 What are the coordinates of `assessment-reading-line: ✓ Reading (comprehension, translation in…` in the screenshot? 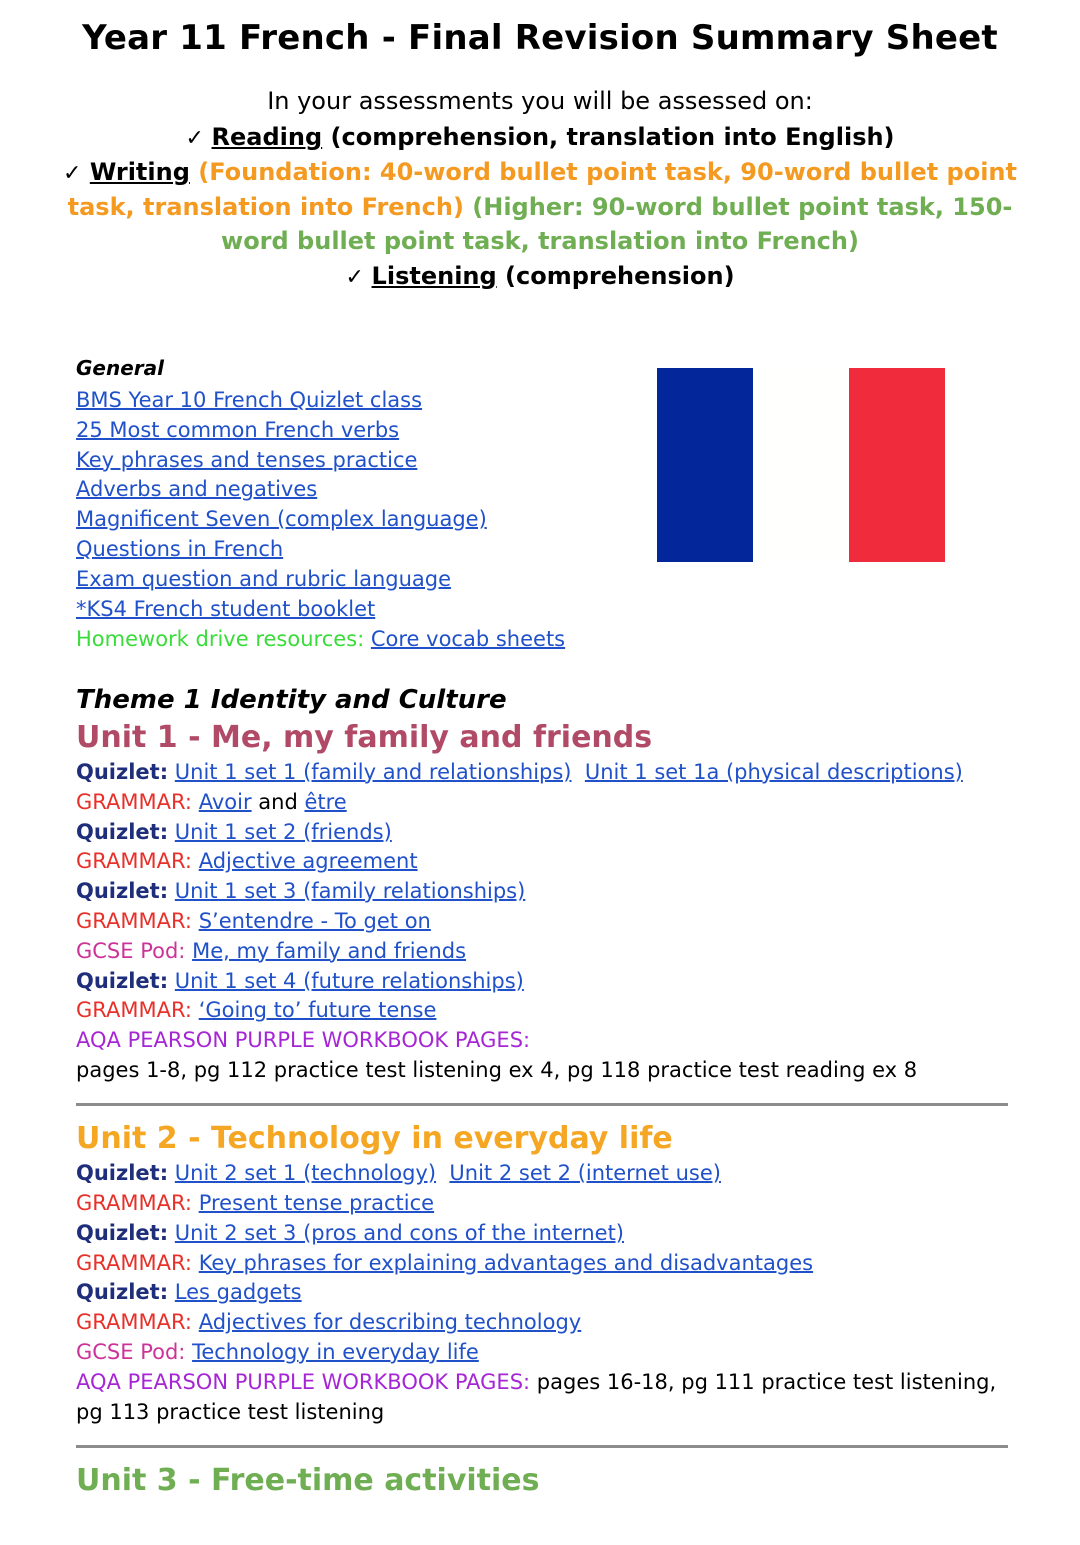 It's located at (540, 137).